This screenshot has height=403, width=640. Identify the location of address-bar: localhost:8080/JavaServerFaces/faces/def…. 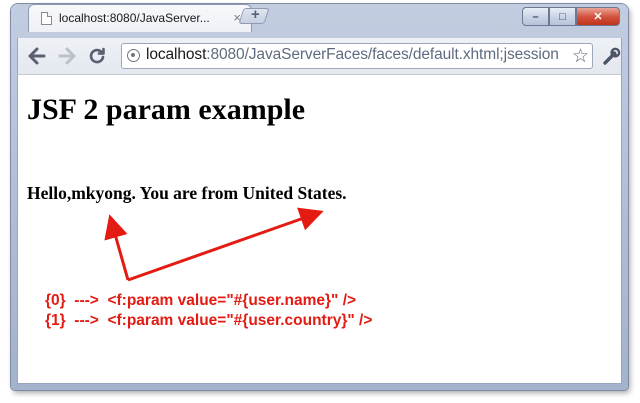
(357, 56).